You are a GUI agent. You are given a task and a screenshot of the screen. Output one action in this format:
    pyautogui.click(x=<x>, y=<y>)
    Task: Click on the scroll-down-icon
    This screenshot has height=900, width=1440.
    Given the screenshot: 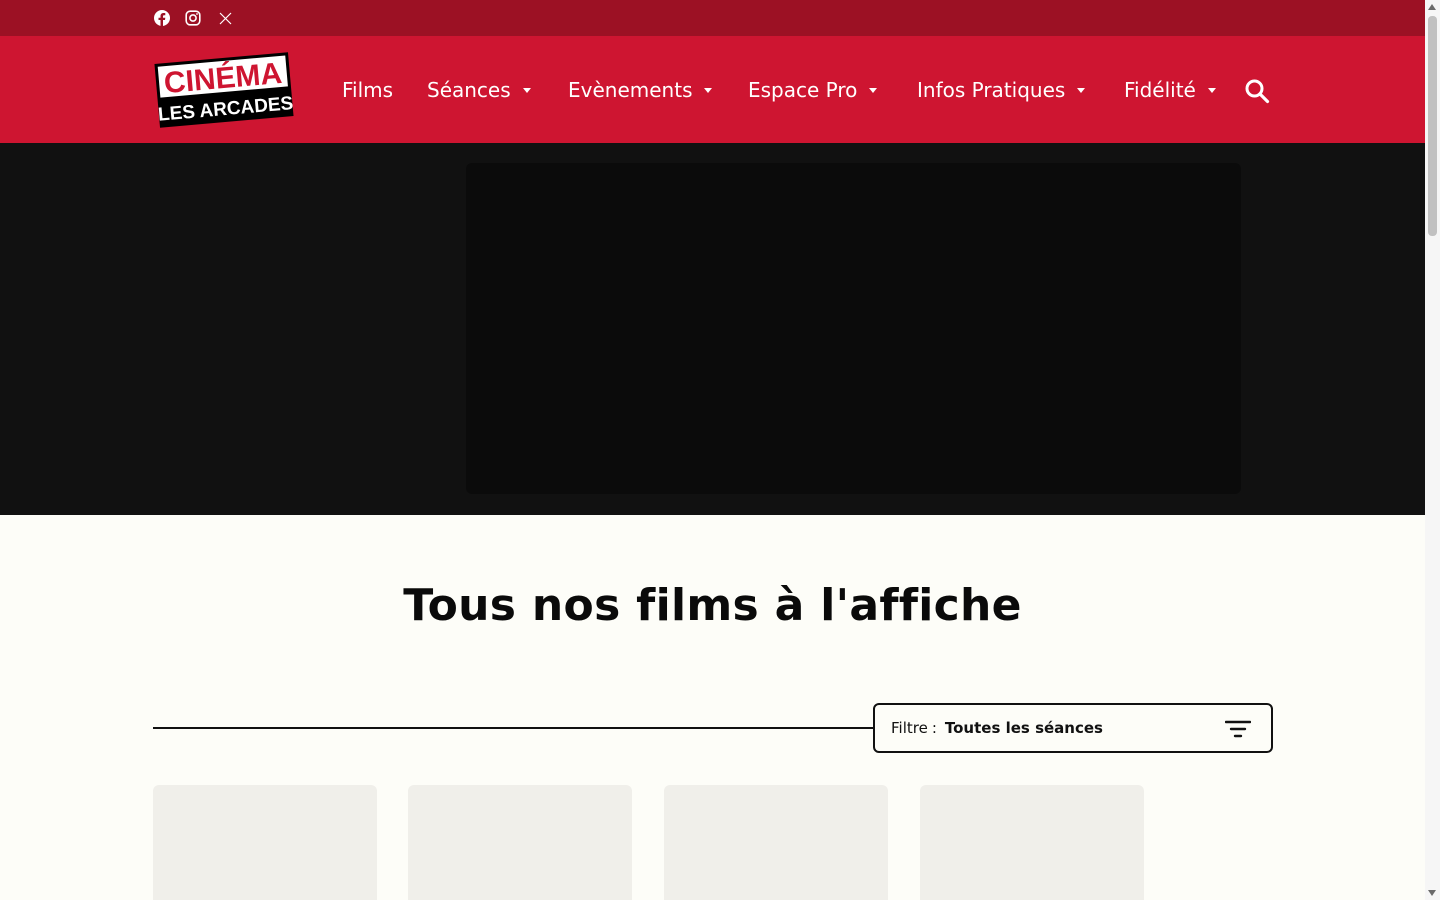 What is the action you would take?
    pyautogui.click(x=1432, y=893)
    